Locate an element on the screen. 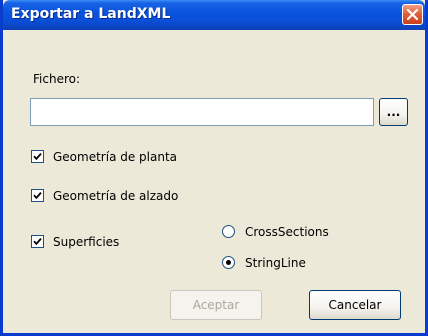 This screenshot has height=336, width=428. crosssections-label: CrossSections is located at coordinates (287, 232).